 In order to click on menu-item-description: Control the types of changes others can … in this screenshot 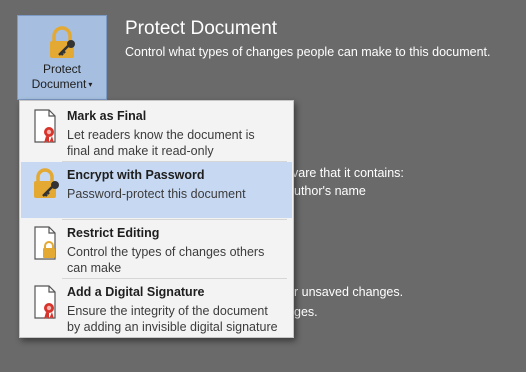, I will do `click(166, 260)`.